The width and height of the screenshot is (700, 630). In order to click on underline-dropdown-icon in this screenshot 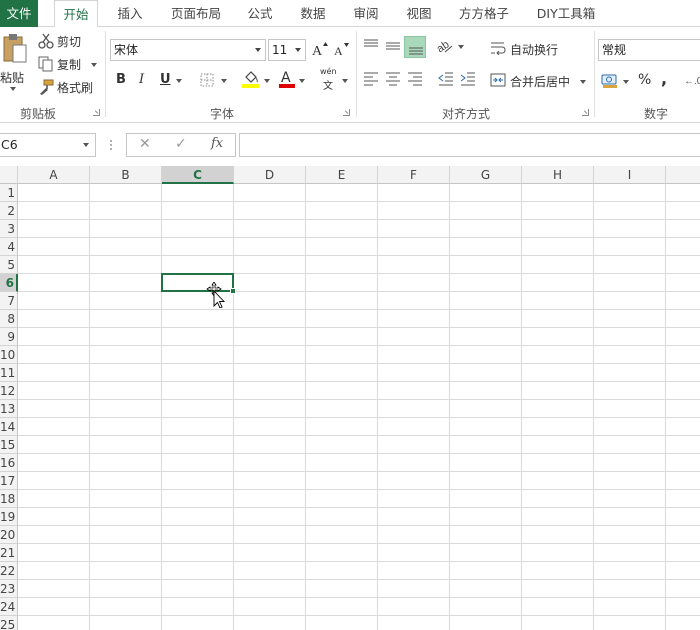, I will do `click(179, 81)`.